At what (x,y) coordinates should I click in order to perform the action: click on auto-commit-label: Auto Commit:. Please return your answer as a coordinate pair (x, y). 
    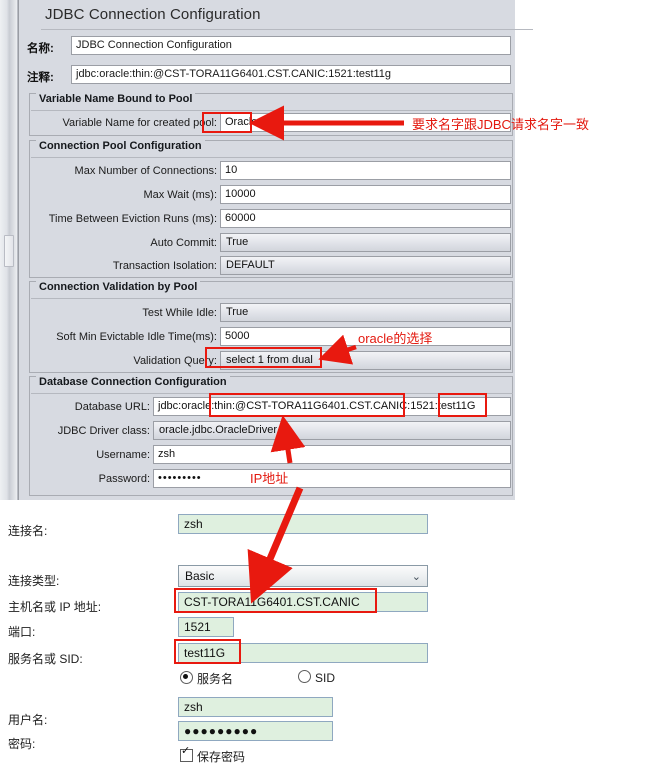
    Looking at the image, I should click on (183, 243).